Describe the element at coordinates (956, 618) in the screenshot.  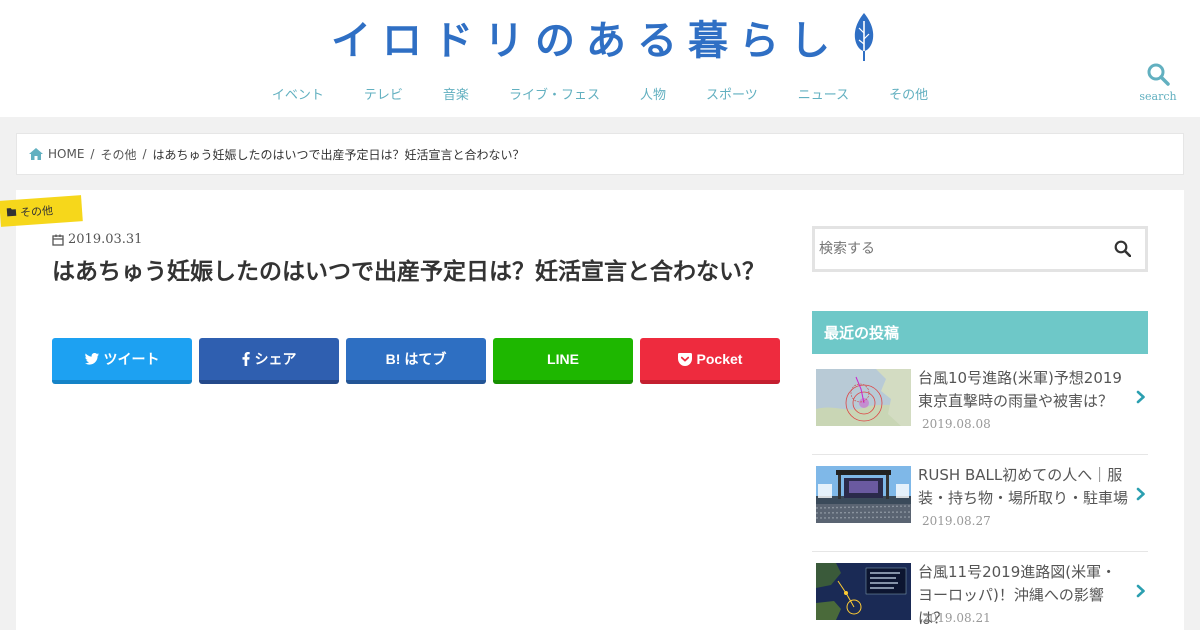
I see `post-date: 2019.08.21` at that location.